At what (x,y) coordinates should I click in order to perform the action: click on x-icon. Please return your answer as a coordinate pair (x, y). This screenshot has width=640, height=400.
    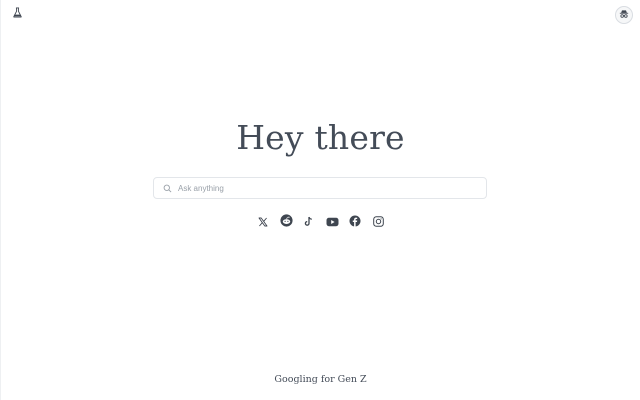
    Looking at the image, I should click on (263, 223).